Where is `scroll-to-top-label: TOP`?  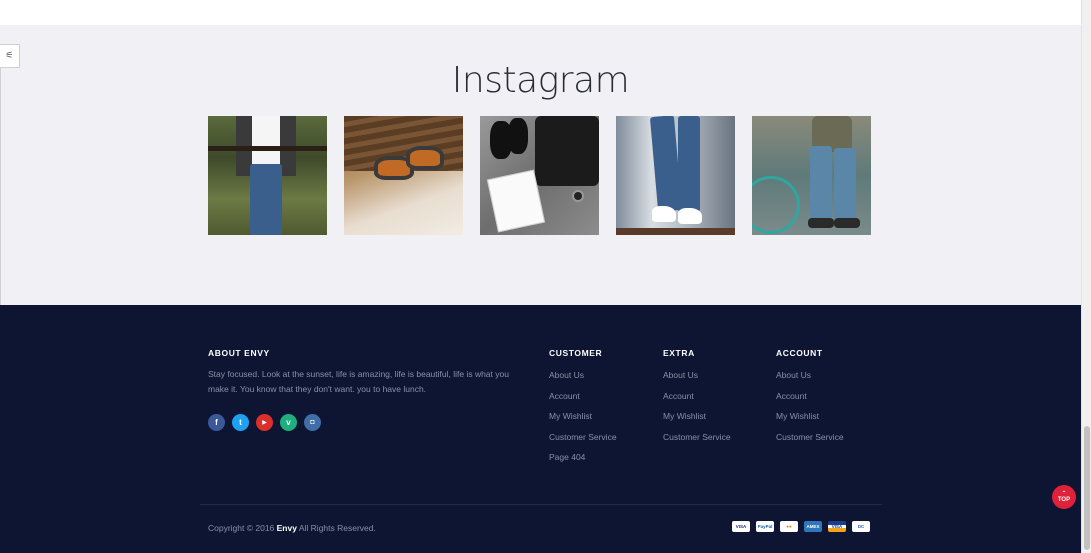 scroll-to-top-label: TOP is located at coordinates (1064, 500).